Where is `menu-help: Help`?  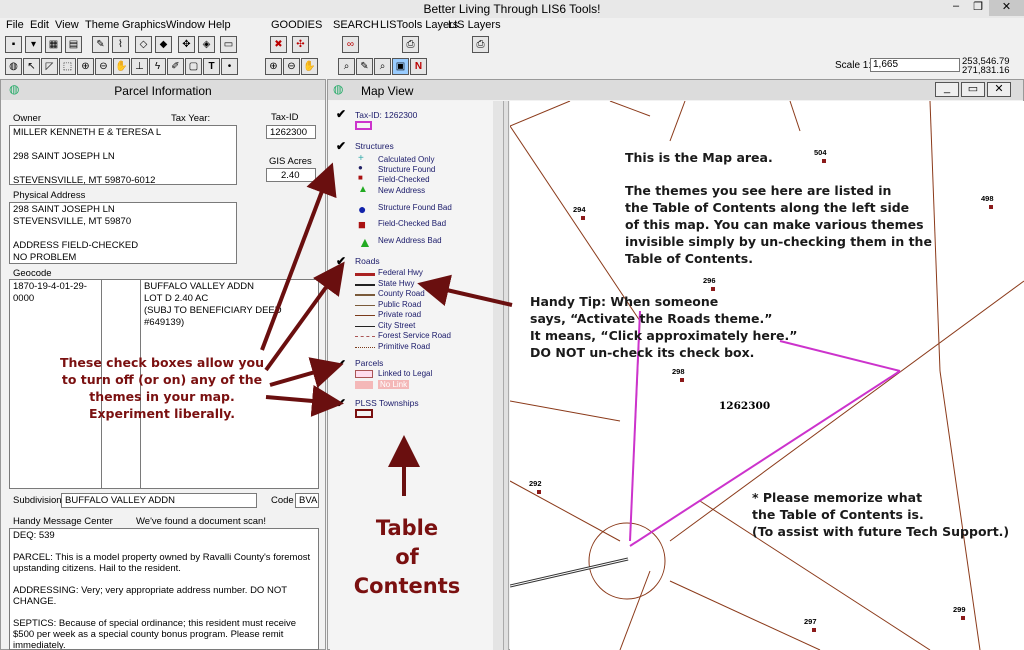
menu-help: Help is located at coordinates (219, 25).